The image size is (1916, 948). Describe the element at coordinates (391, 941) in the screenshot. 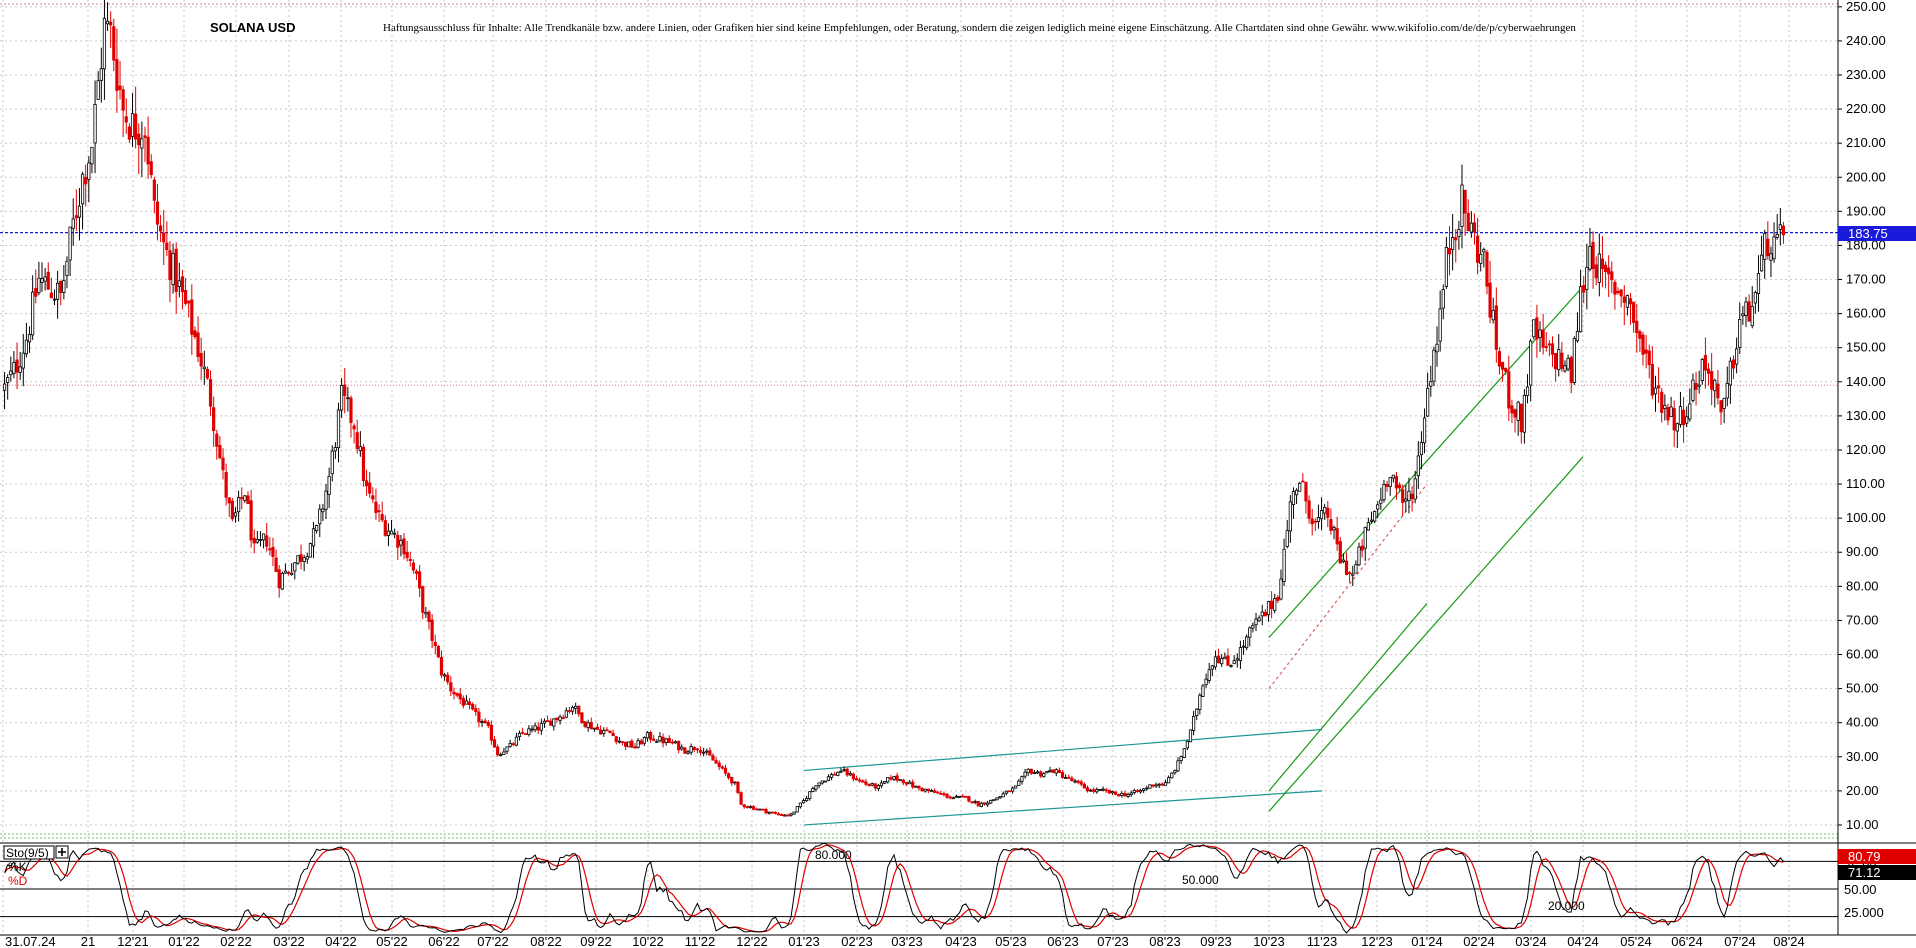

I see `time-tick-label: 05'22` at that location.